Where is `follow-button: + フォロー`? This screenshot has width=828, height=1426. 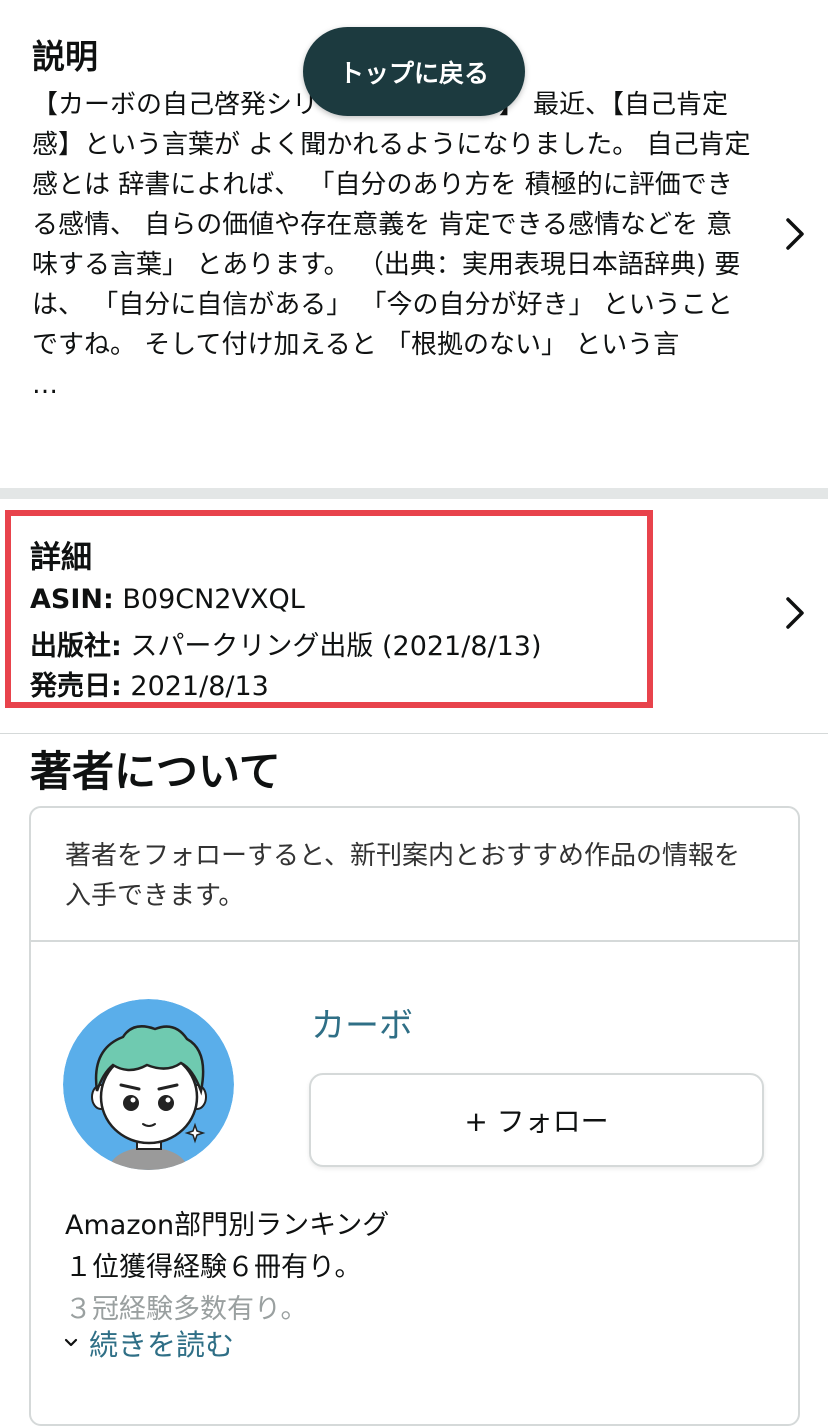 follow-button: + フォロー is located at coordinates (536, 1120).